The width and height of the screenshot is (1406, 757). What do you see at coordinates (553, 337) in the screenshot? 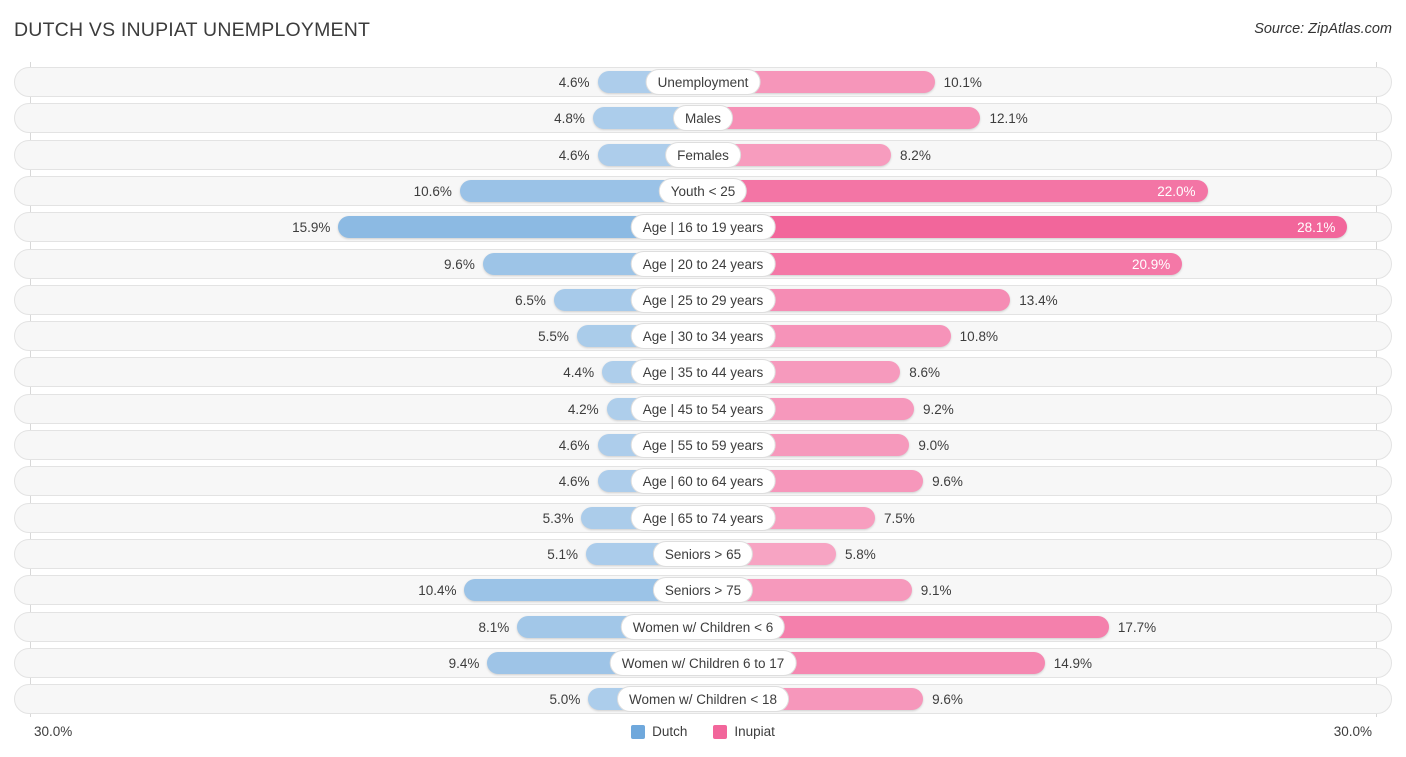
I see `bar-value-dutch: 5.5%` at bounding box center [553, 337].